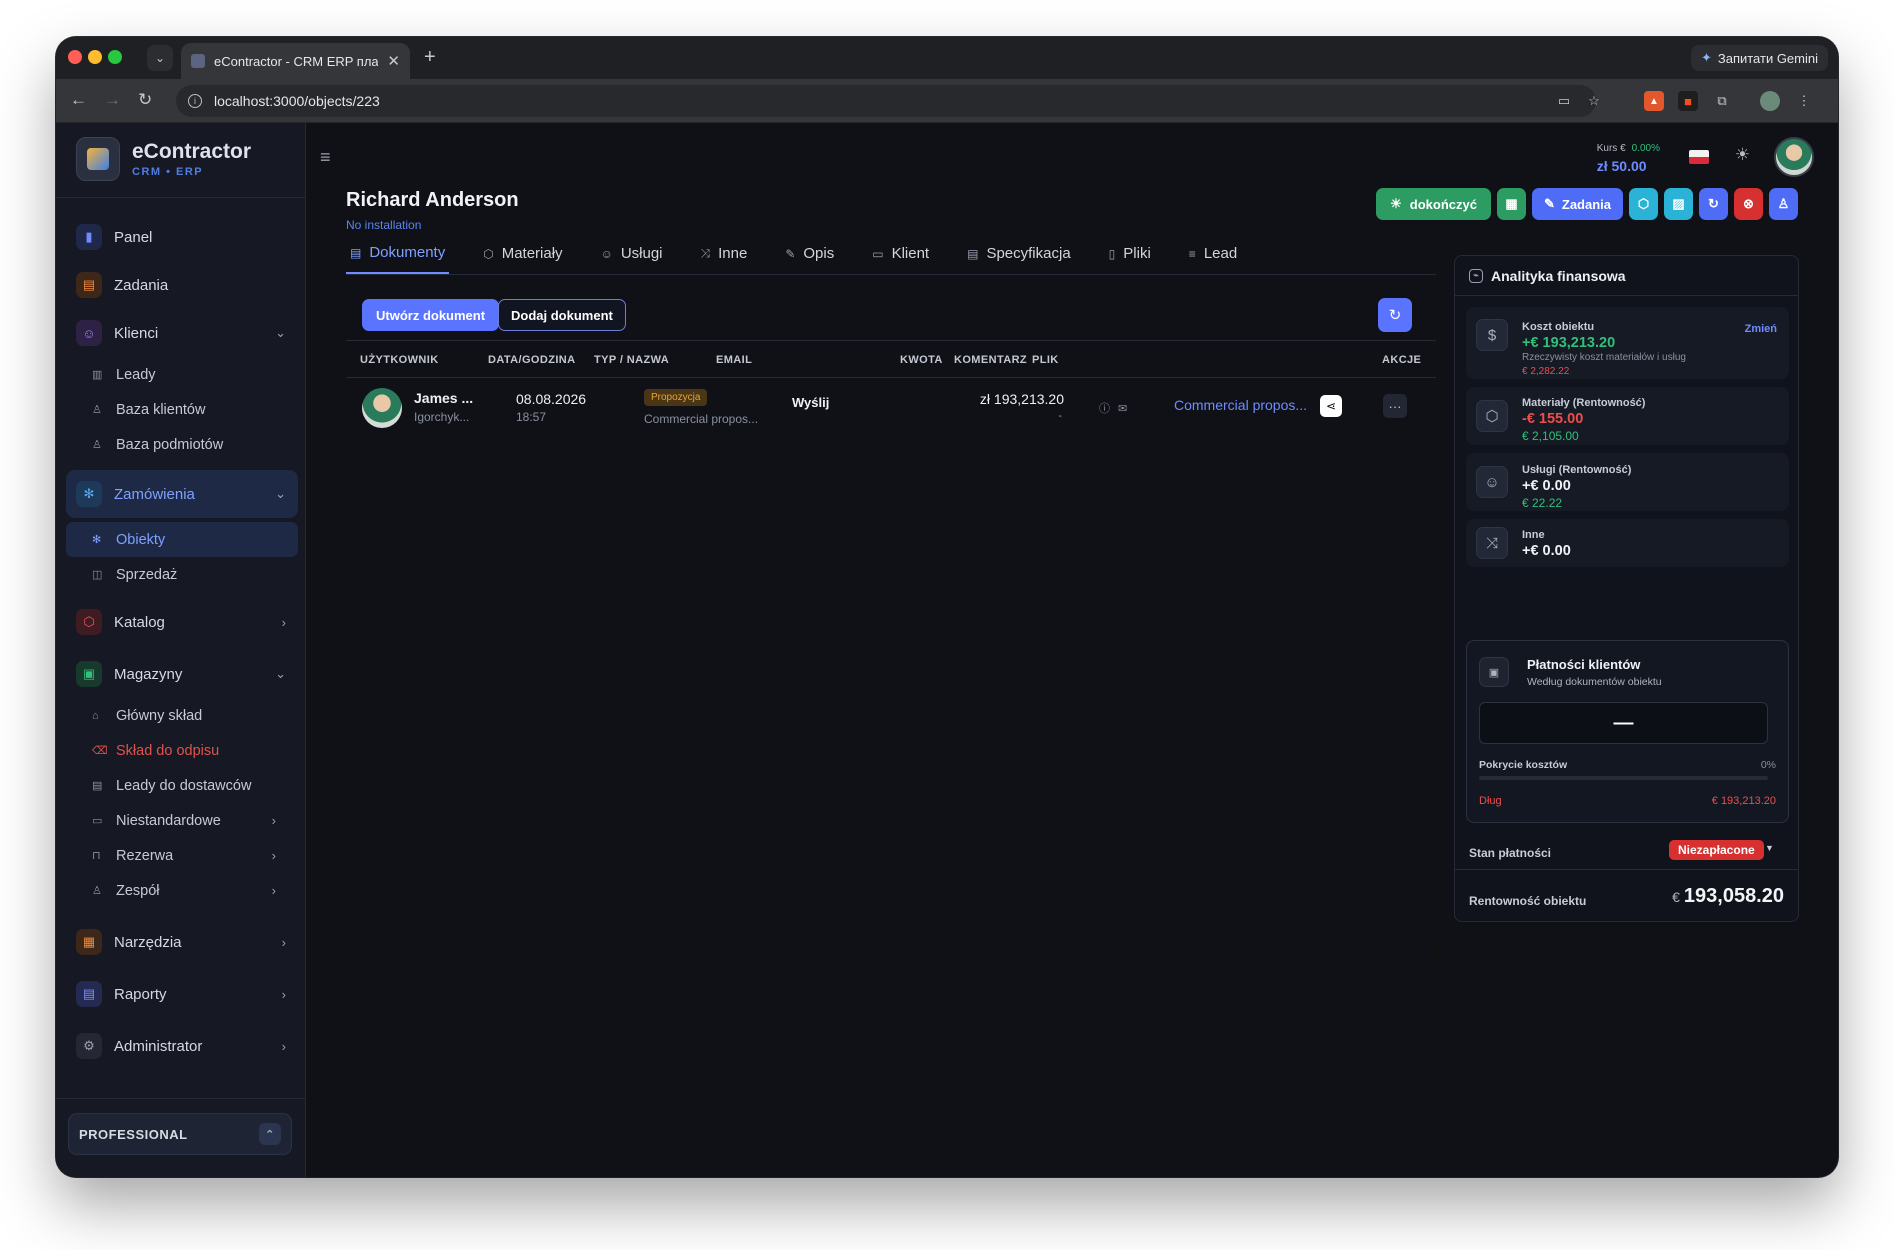 The image size is (1894, 1250). Describe the element at coordinates (1331, 406) in the screenshot. I see `share-icon: ⋖` at that location.